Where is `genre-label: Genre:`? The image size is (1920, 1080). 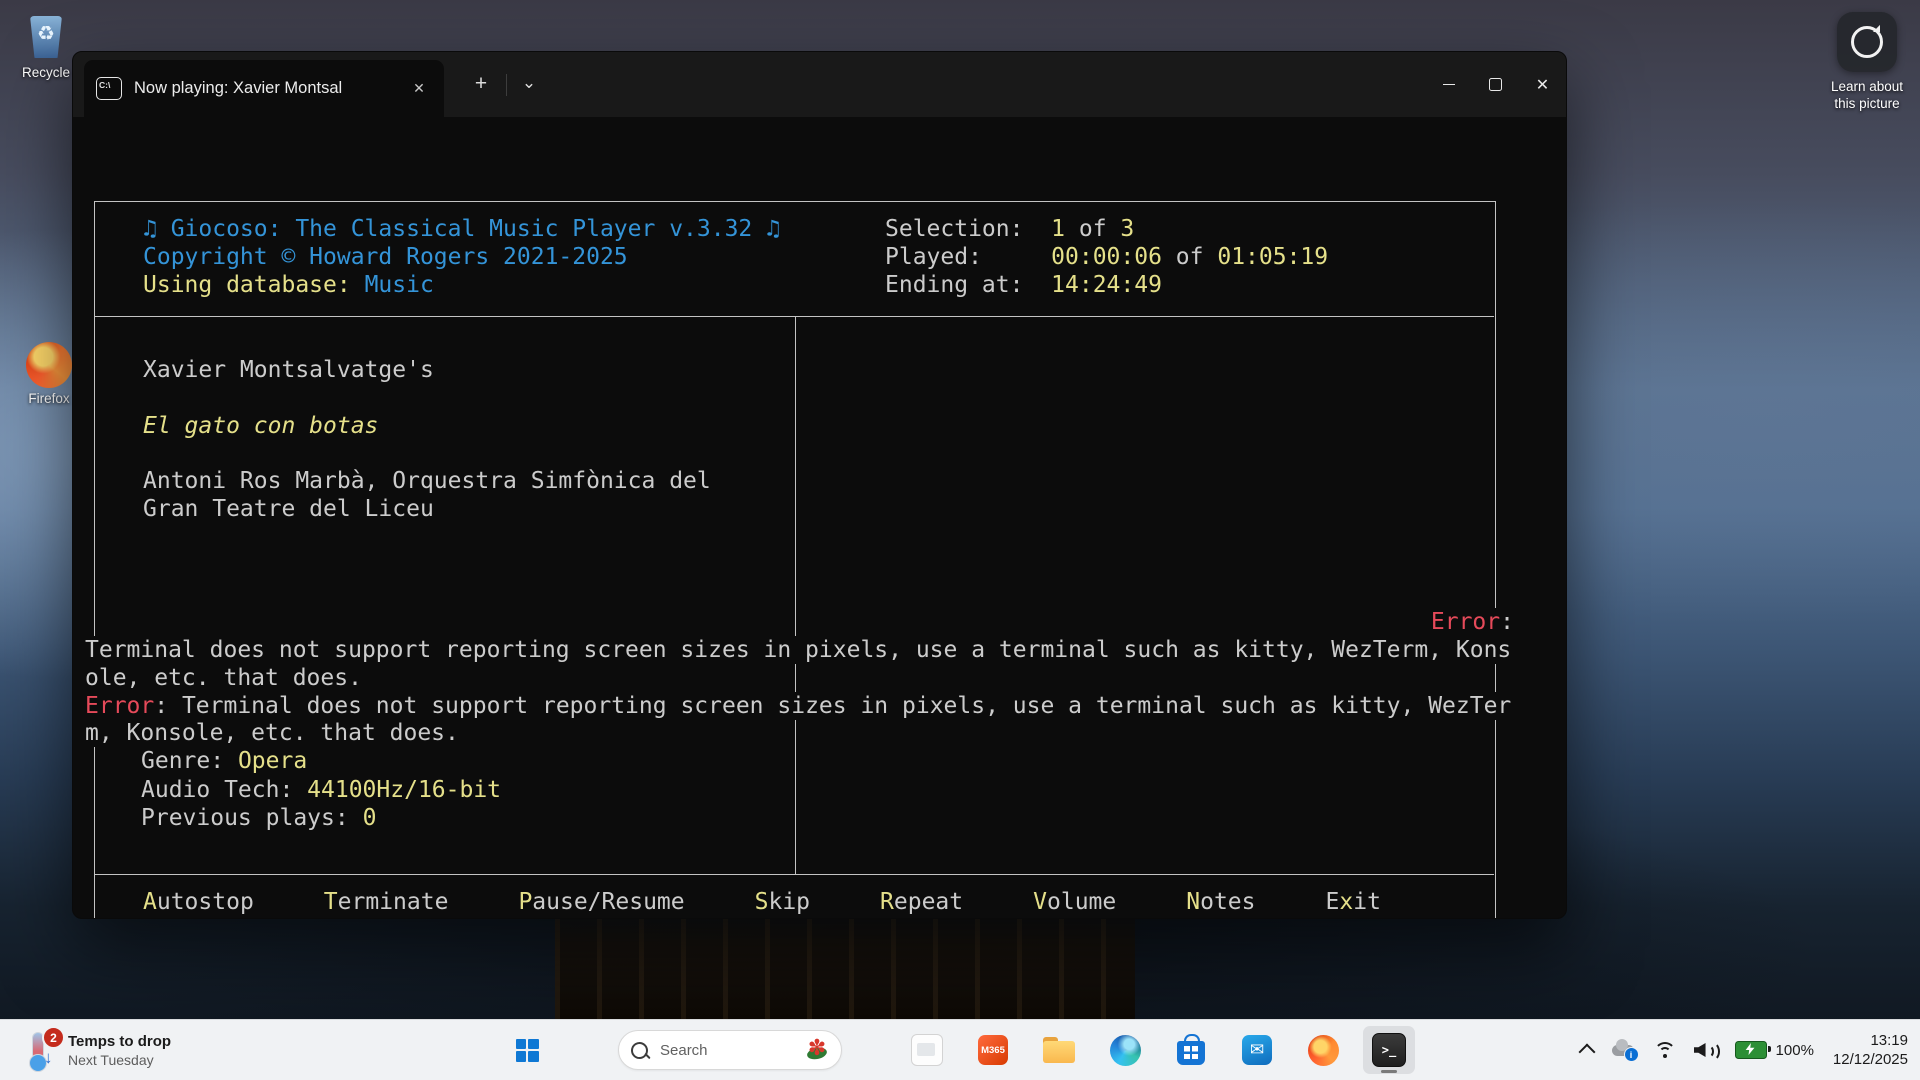 genre-label: Genre: is located at coordinates (189, 761).